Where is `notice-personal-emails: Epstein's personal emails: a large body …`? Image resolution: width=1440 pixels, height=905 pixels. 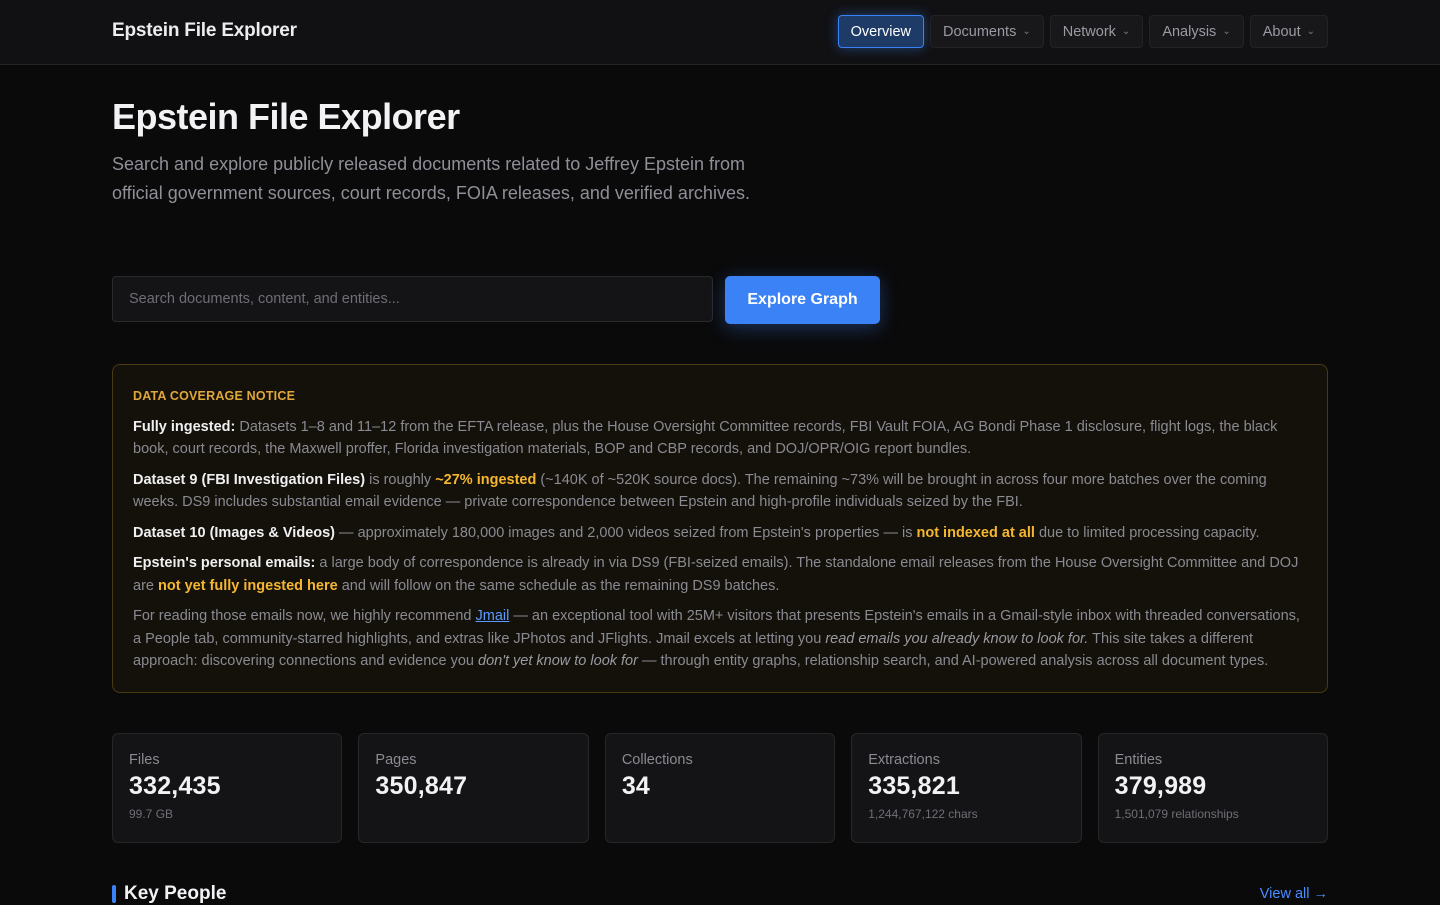
notice-personal-emails: Epstein's personal emails: a large body … is located at coordinates (720, 574).